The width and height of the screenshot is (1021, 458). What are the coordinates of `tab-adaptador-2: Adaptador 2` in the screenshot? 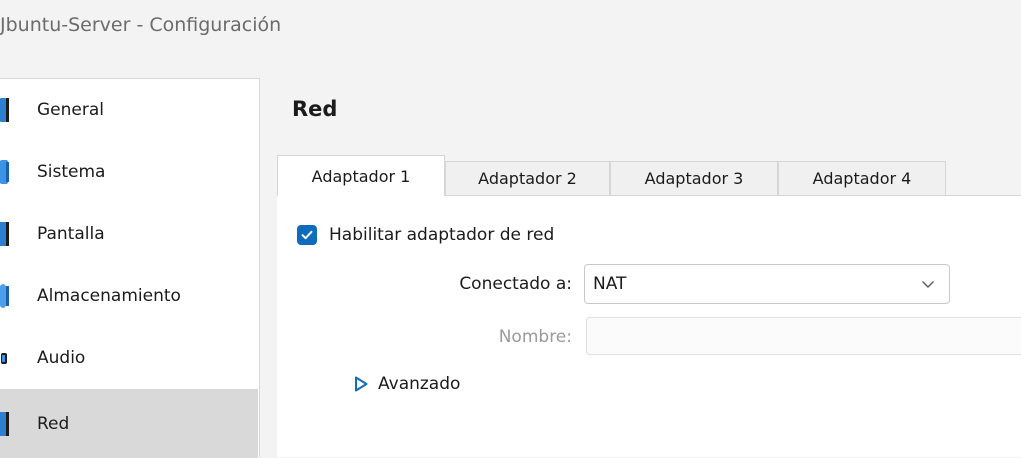 It's located at (527, 178).